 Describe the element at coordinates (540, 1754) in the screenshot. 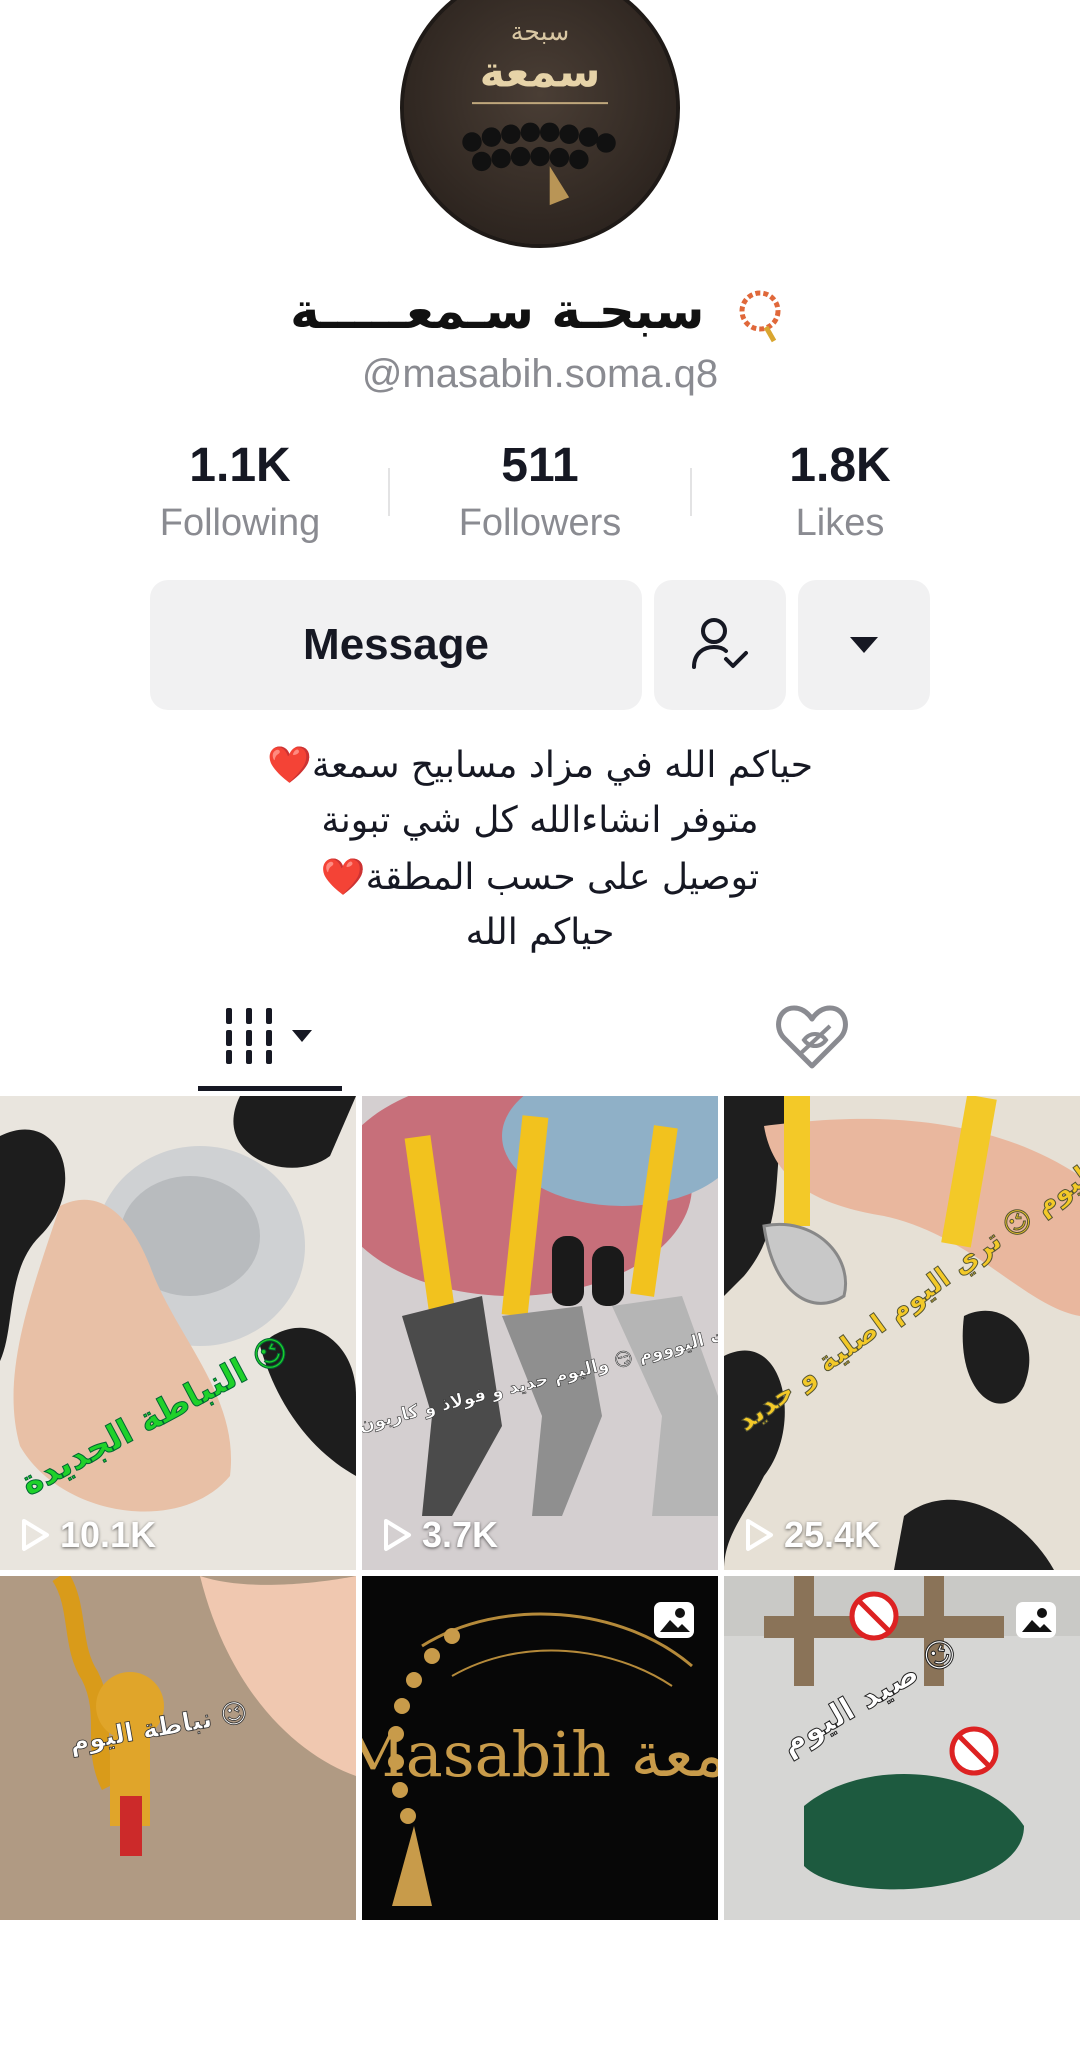

I see `photo-caption: Masabih سمعة` at that location.